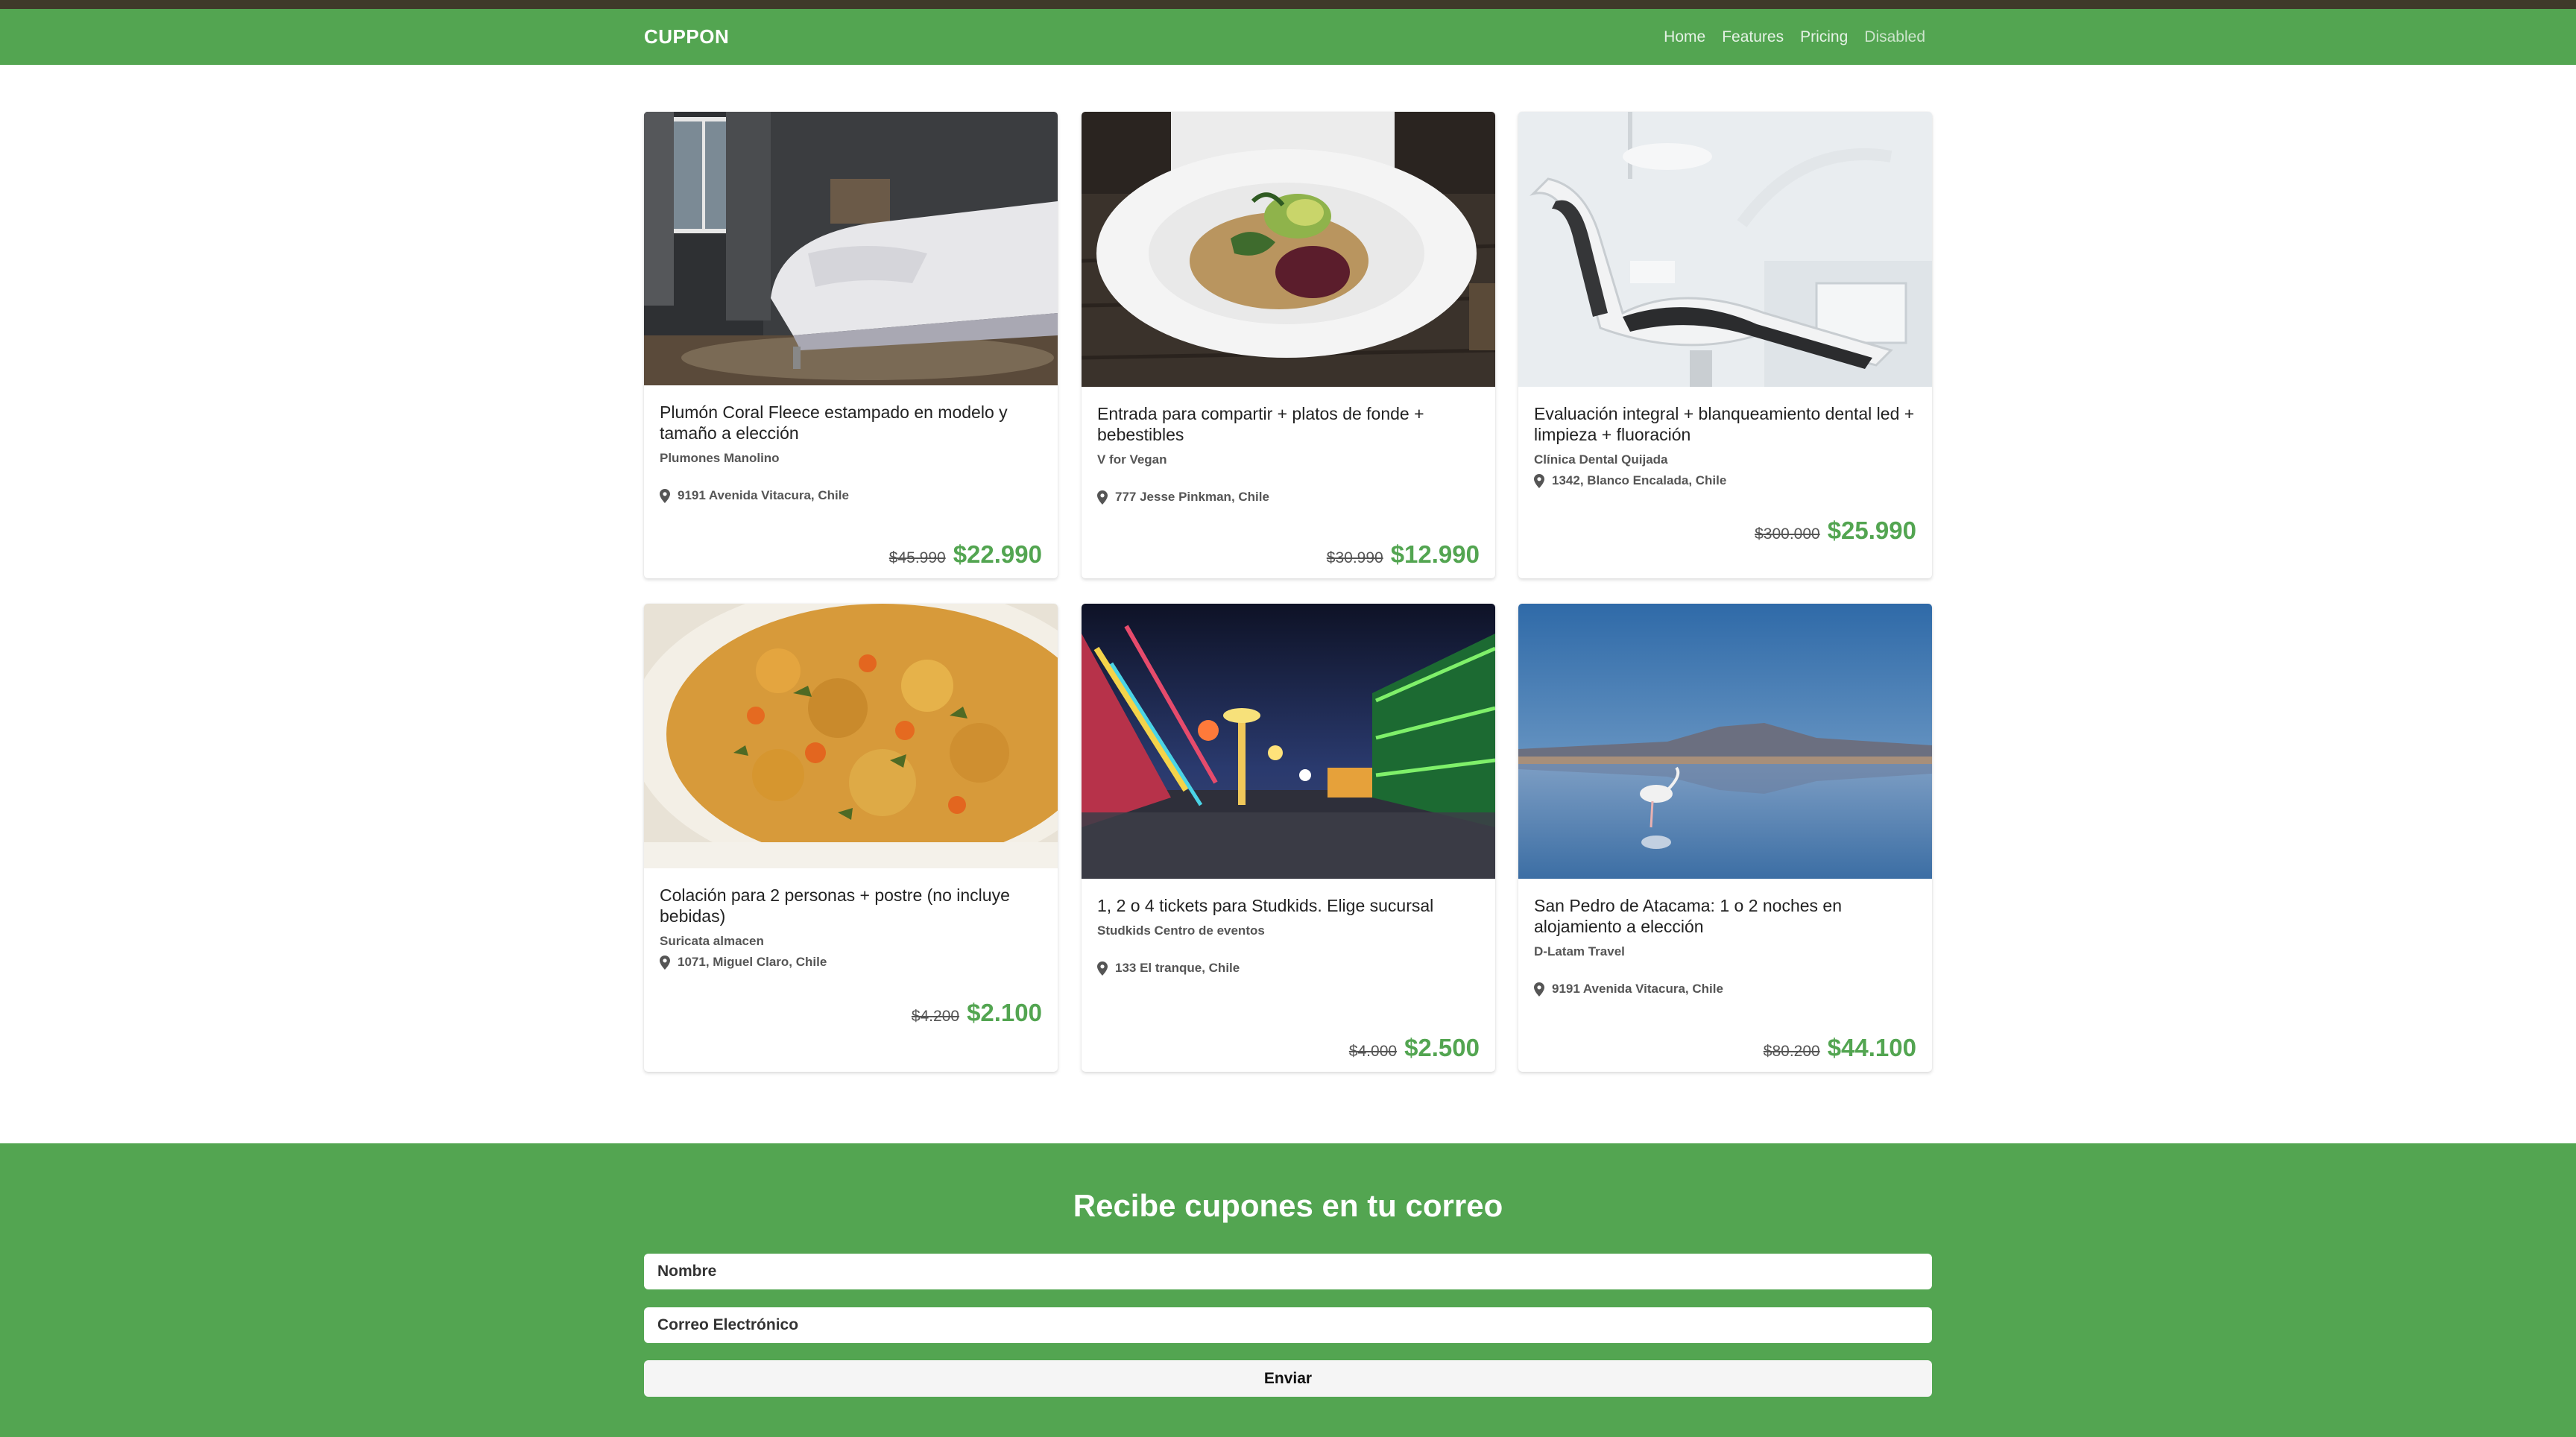 The image size is (2576, 1437). Describe the element at coordinates (851, 963) in the screenshot. I see `deal-location: 1071, Miguel Claro, Chile` at that location.